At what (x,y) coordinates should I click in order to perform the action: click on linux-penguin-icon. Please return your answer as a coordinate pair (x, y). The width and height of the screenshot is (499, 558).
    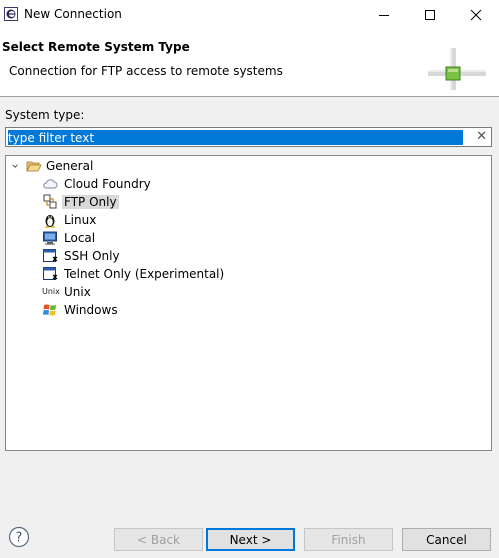
    Looking at the image, I should click on (50, 221).